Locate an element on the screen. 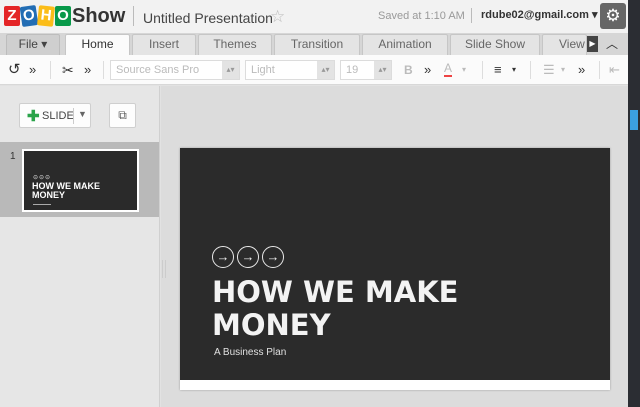 The width and height of the screenshot is (640, 407). slide-layout-button: ⧉ is located at coordinates (122, 115).